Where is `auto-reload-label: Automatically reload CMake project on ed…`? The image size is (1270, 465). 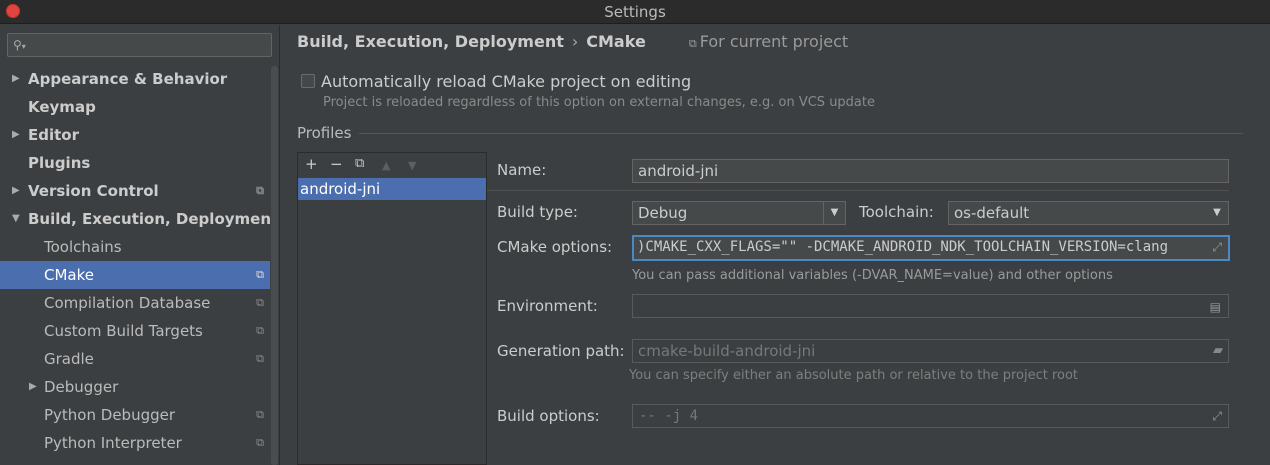 auto-reload-label: Automatically reload CMake project on ed… is located at coordinates (506, 81).